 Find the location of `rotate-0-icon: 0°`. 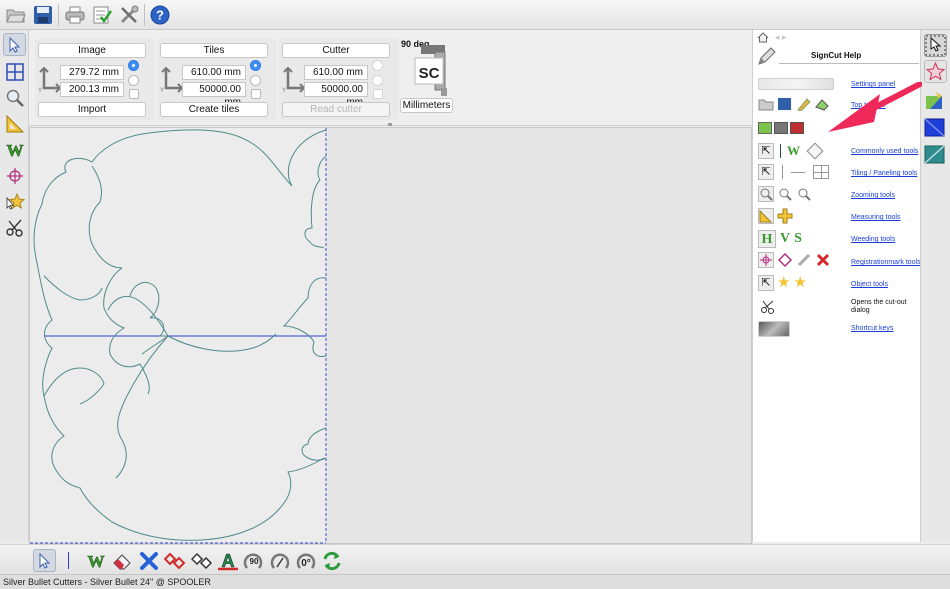

rotate-0-icon: 0° is located at coordinates (305, 560).